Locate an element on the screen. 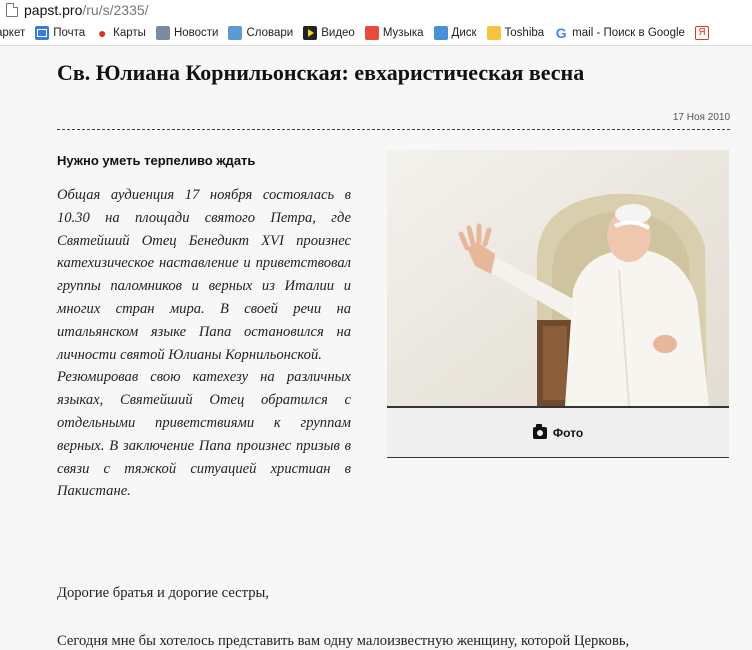 This screenshot has height=650, width=752. folder-icon is located at coordinates (493, 32).